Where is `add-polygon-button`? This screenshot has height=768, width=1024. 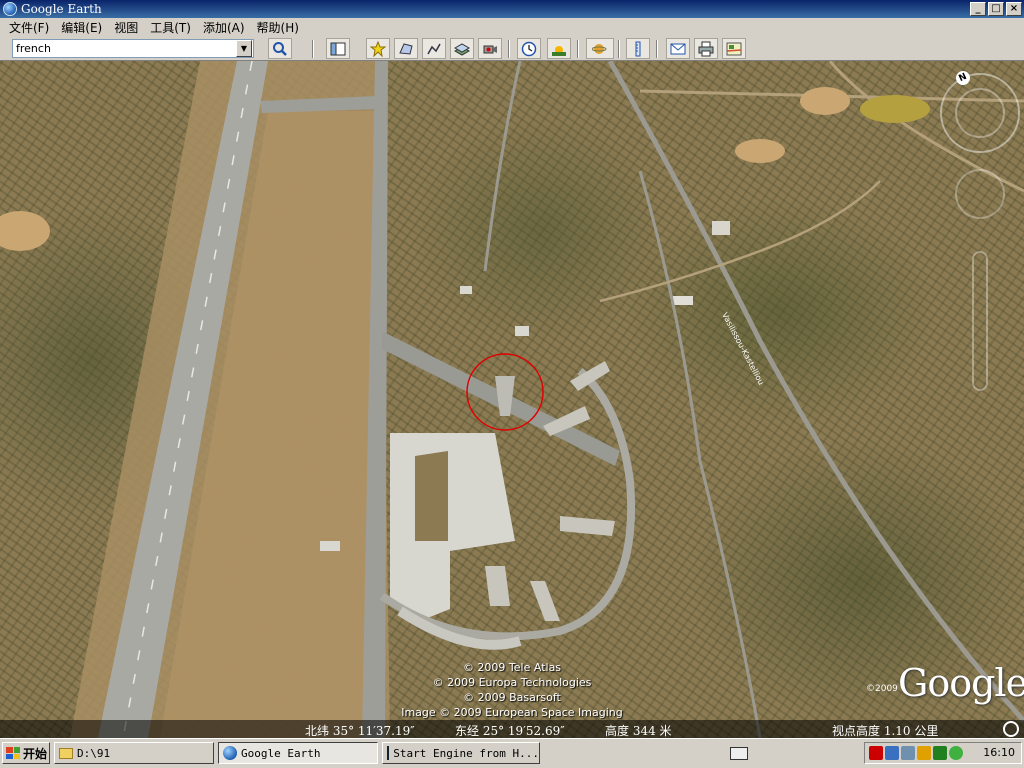 add-polygon-button is located at coordinates (406, 48).